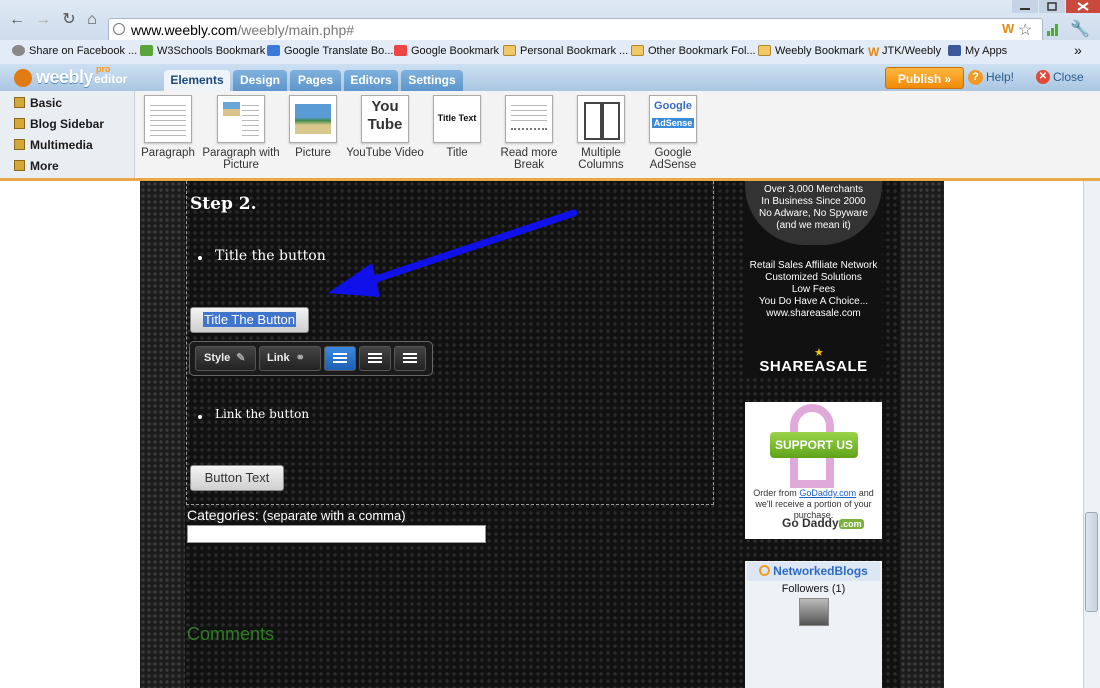 Image resolution: width=1100 pixels, height=688 pixels. I want to click on bookmark-jtk-weebly: W JTK/Weebly, so click(904, 53).